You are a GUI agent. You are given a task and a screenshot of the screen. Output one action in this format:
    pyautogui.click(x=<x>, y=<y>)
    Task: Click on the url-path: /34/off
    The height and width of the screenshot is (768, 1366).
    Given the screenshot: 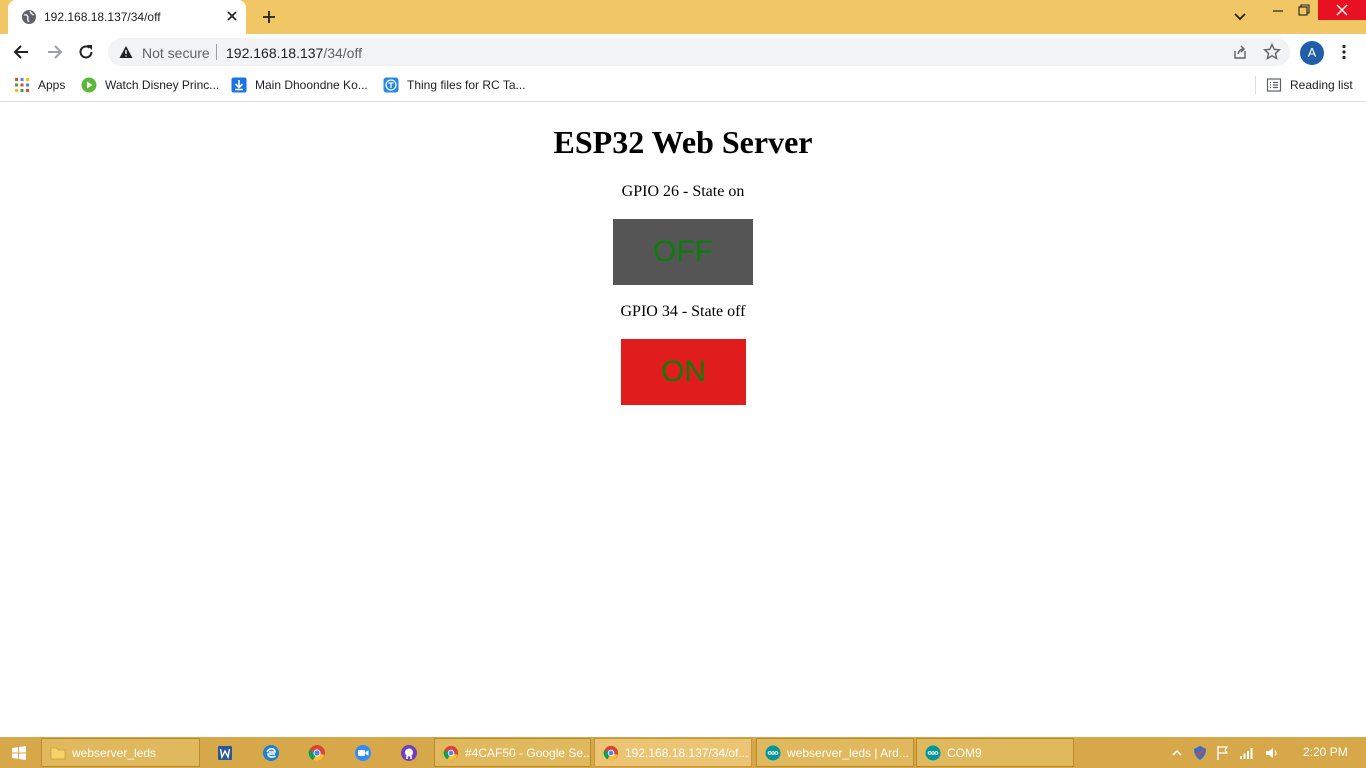 What is the action you would take?
    pyautogui.click(x=342, y=53)
    